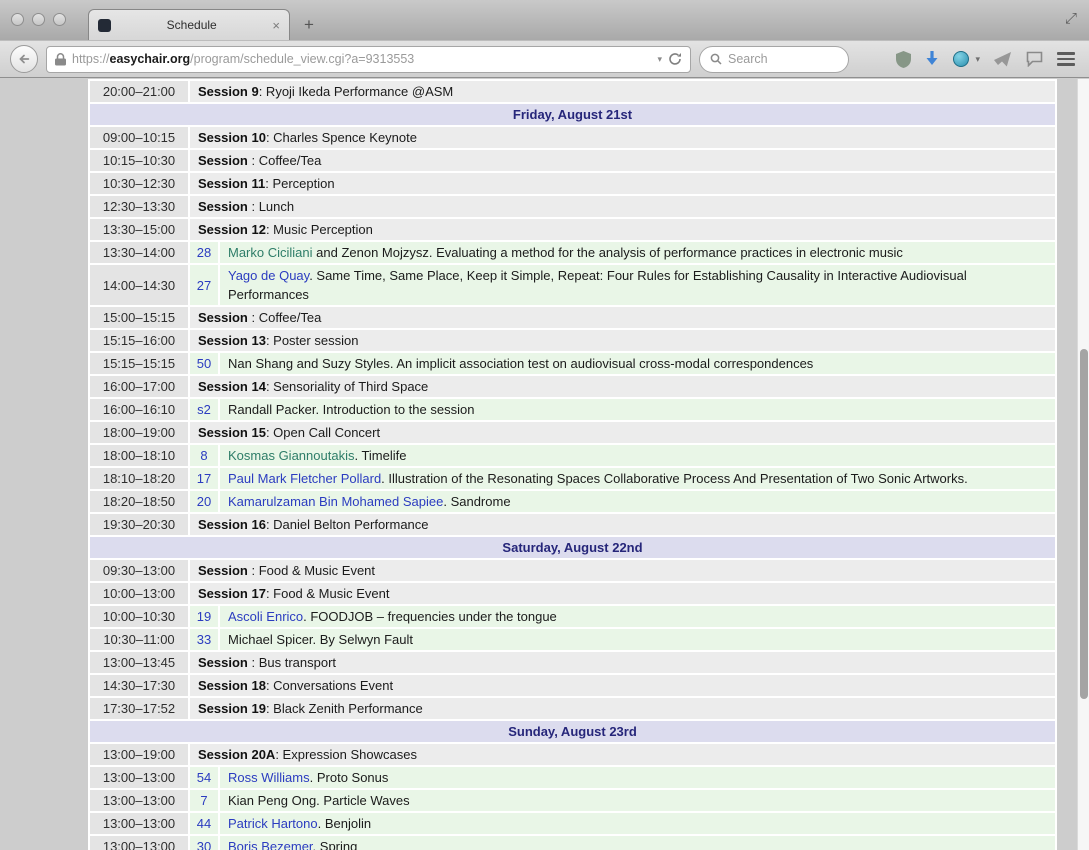  I want to click on send-plane-icon, so click(1003, 59).